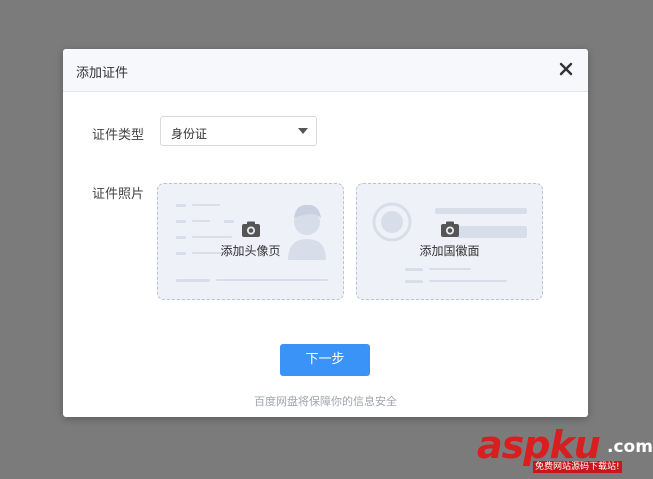 The height and width of the screenshot is (479, 653). I want to click on id-back-upload-card: 添加国徽面, so click(449, 241).